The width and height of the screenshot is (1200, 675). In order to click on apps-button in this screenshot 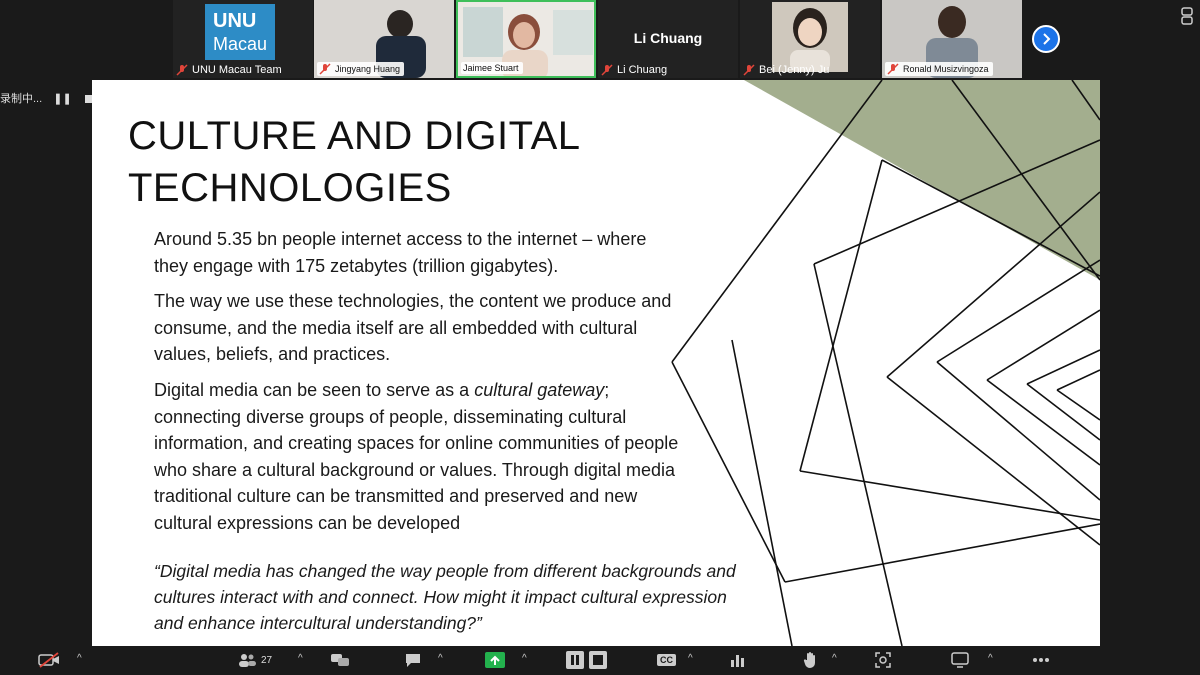, I will do `click(883, 660)`.